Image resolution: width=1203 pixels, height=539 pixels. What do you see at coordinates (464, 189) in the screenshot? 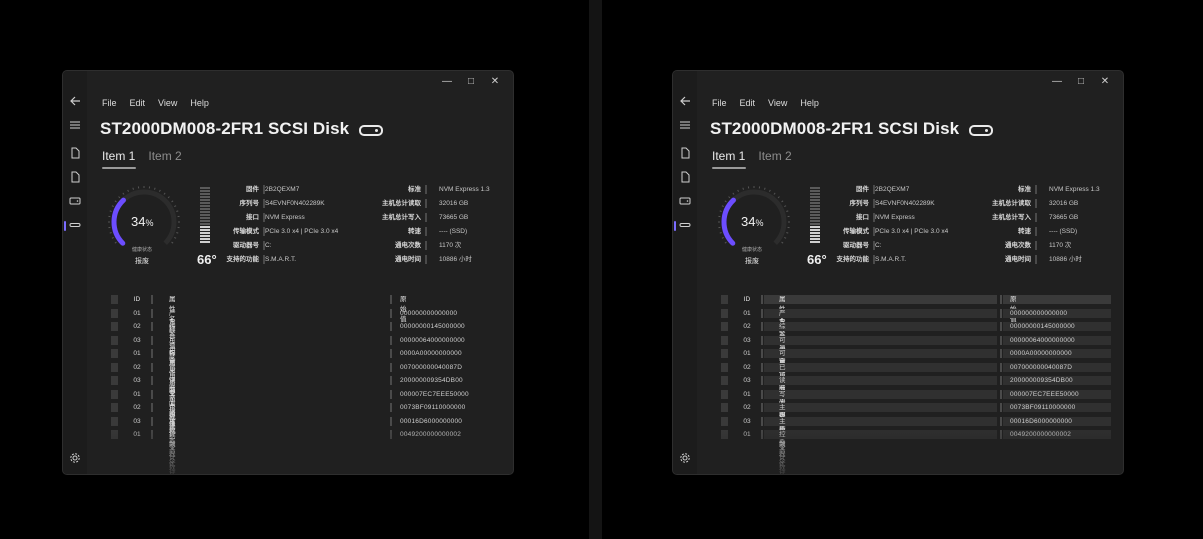
I see `info-value: NVM Express 1.3` at bounding box center [464, 189].